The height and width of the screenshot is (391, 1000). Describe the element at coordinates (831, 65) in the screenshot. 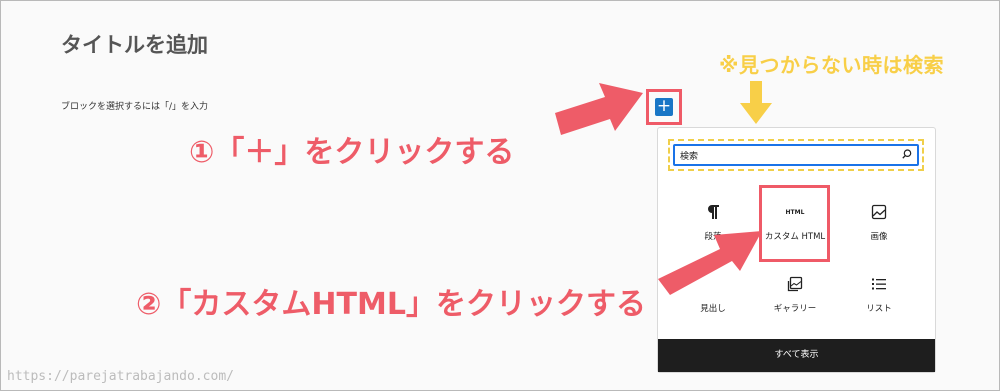

I see `search-note: ※見つからない時は検索` at that location.